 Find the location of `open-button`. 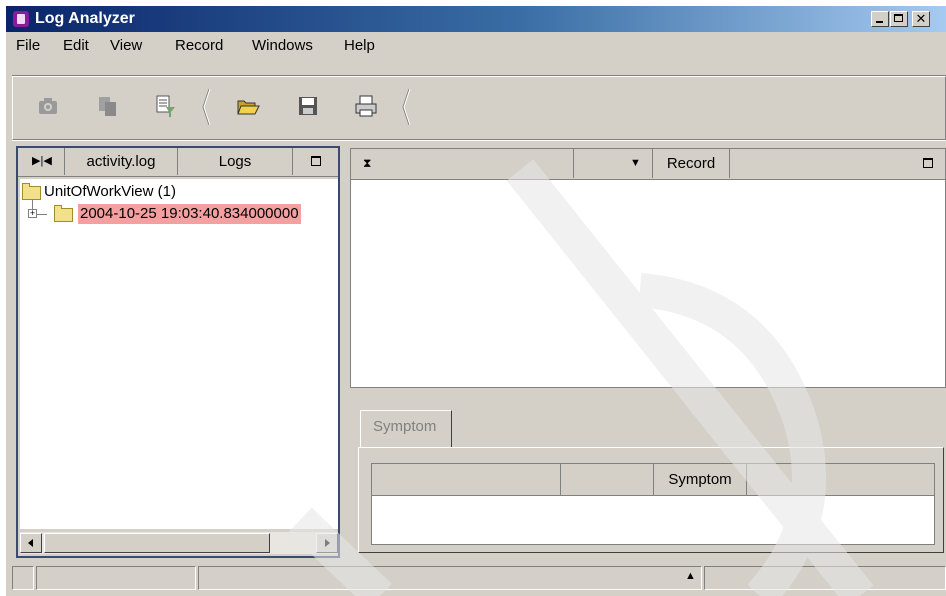

open-button is located at coordinates (248, 106).